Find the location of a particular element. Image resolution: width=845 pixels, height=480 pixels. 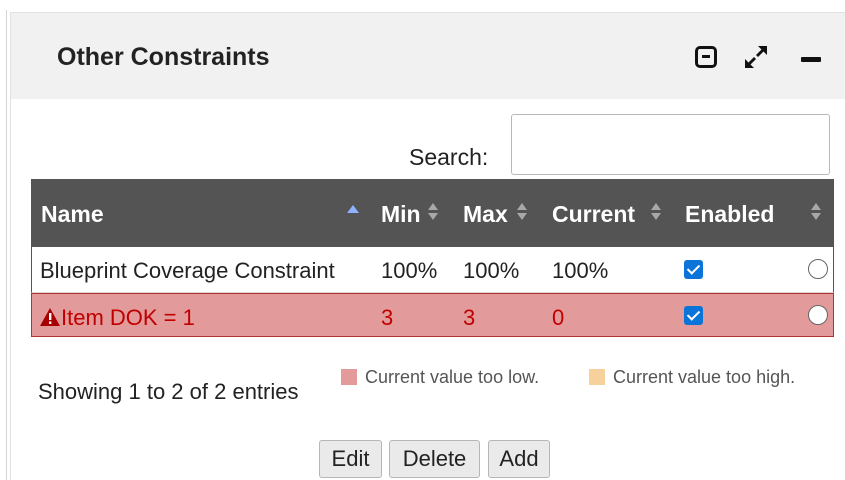

column-header-min: Min is located at coordinates (401, 214).